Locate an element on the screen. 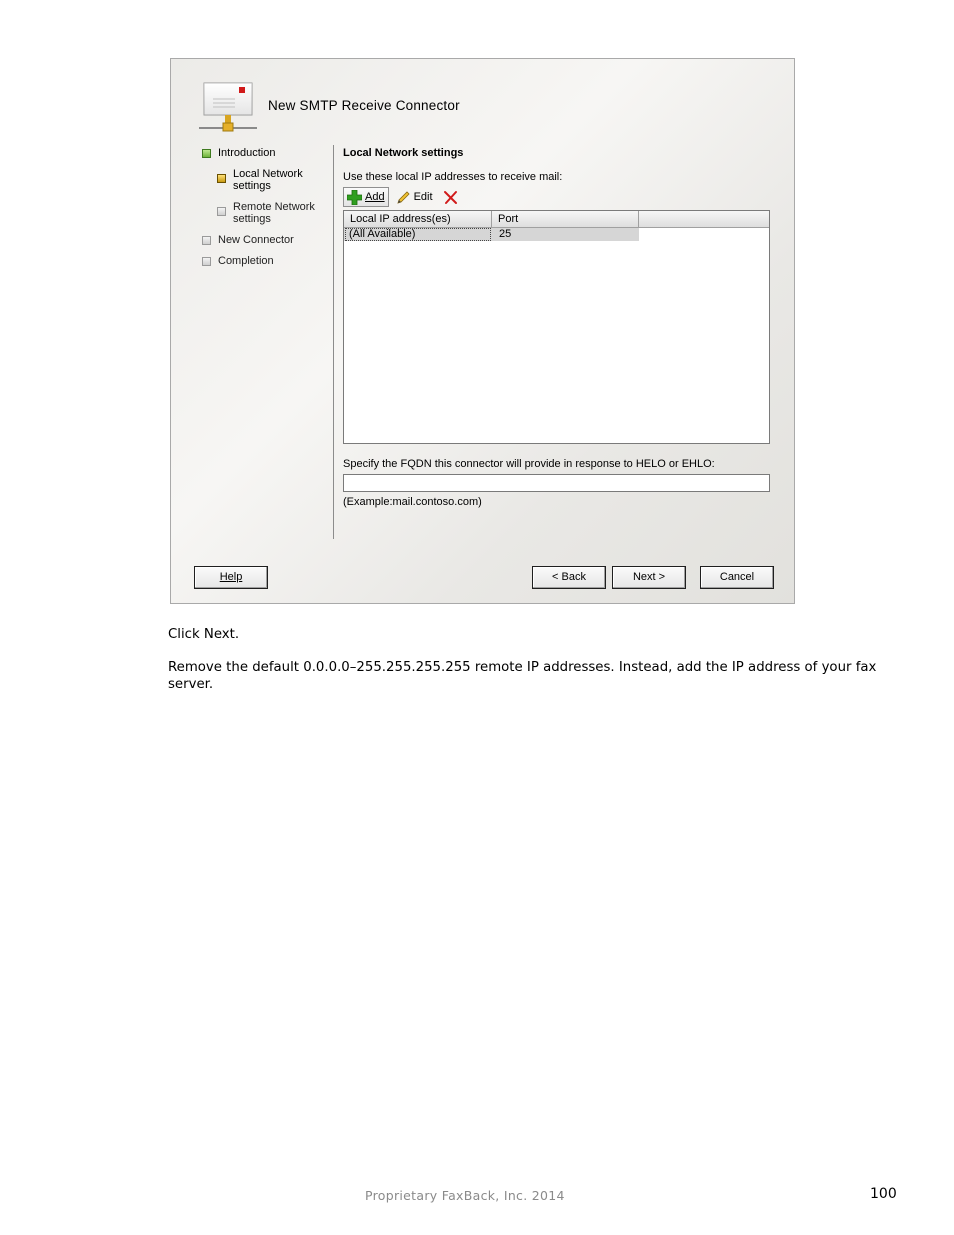  fqdn-example: (Example:mail.contoso.com) is located at coordinates (412, 502).